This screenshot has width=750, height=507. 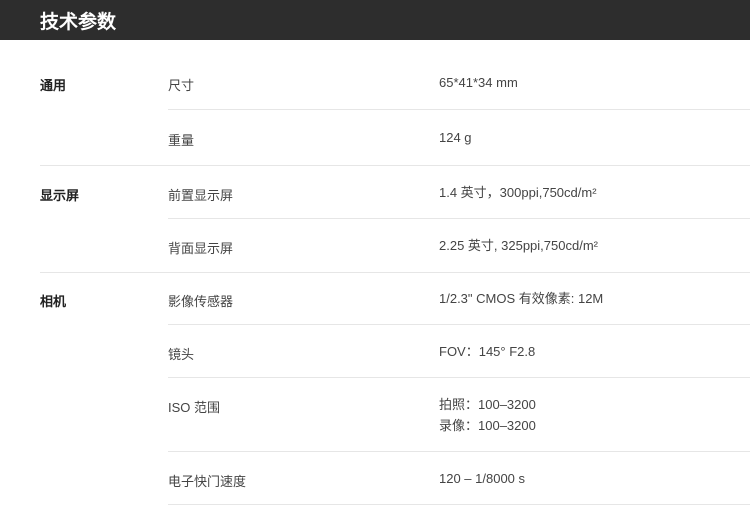 What do you see at coordinates (53, 85) in the screenshot?
I see `group-label-general: 通用` at bounding box center [53, 85].